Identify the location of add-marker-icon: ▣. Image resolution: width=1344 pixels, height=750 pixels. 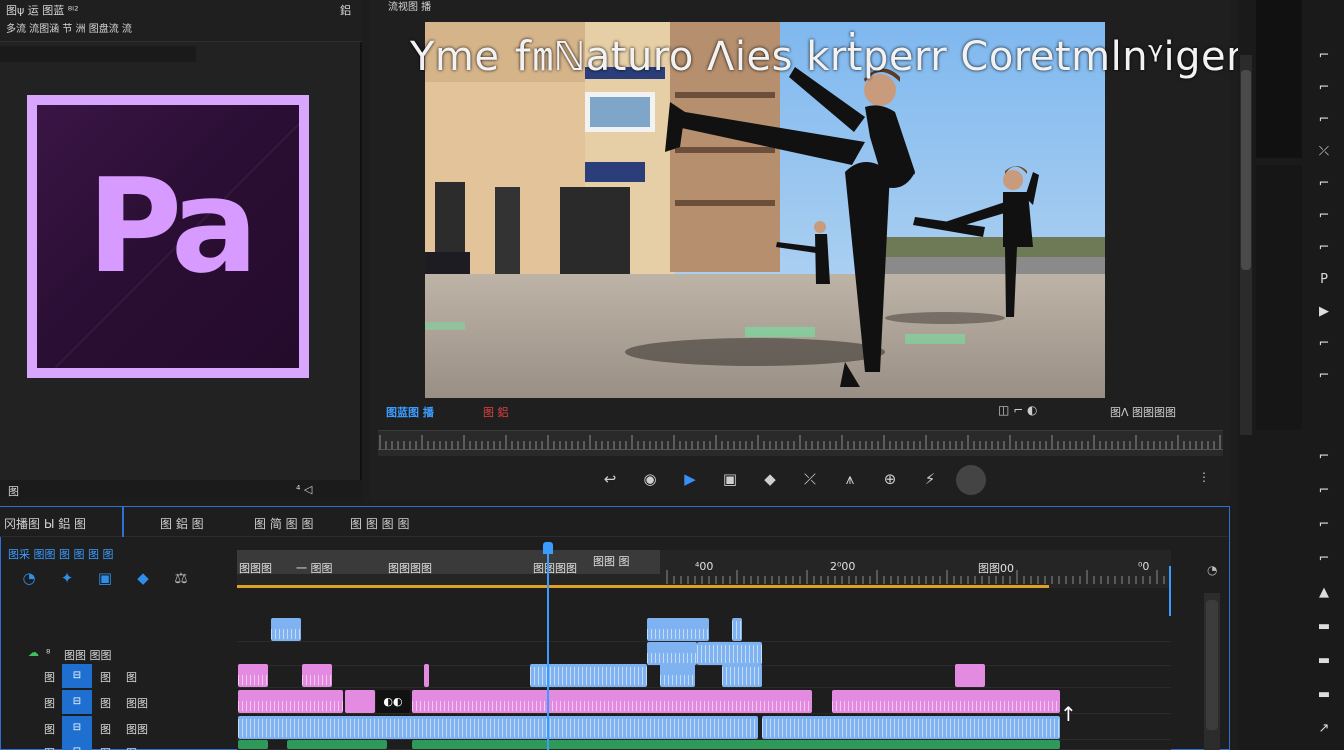
(105, 578).